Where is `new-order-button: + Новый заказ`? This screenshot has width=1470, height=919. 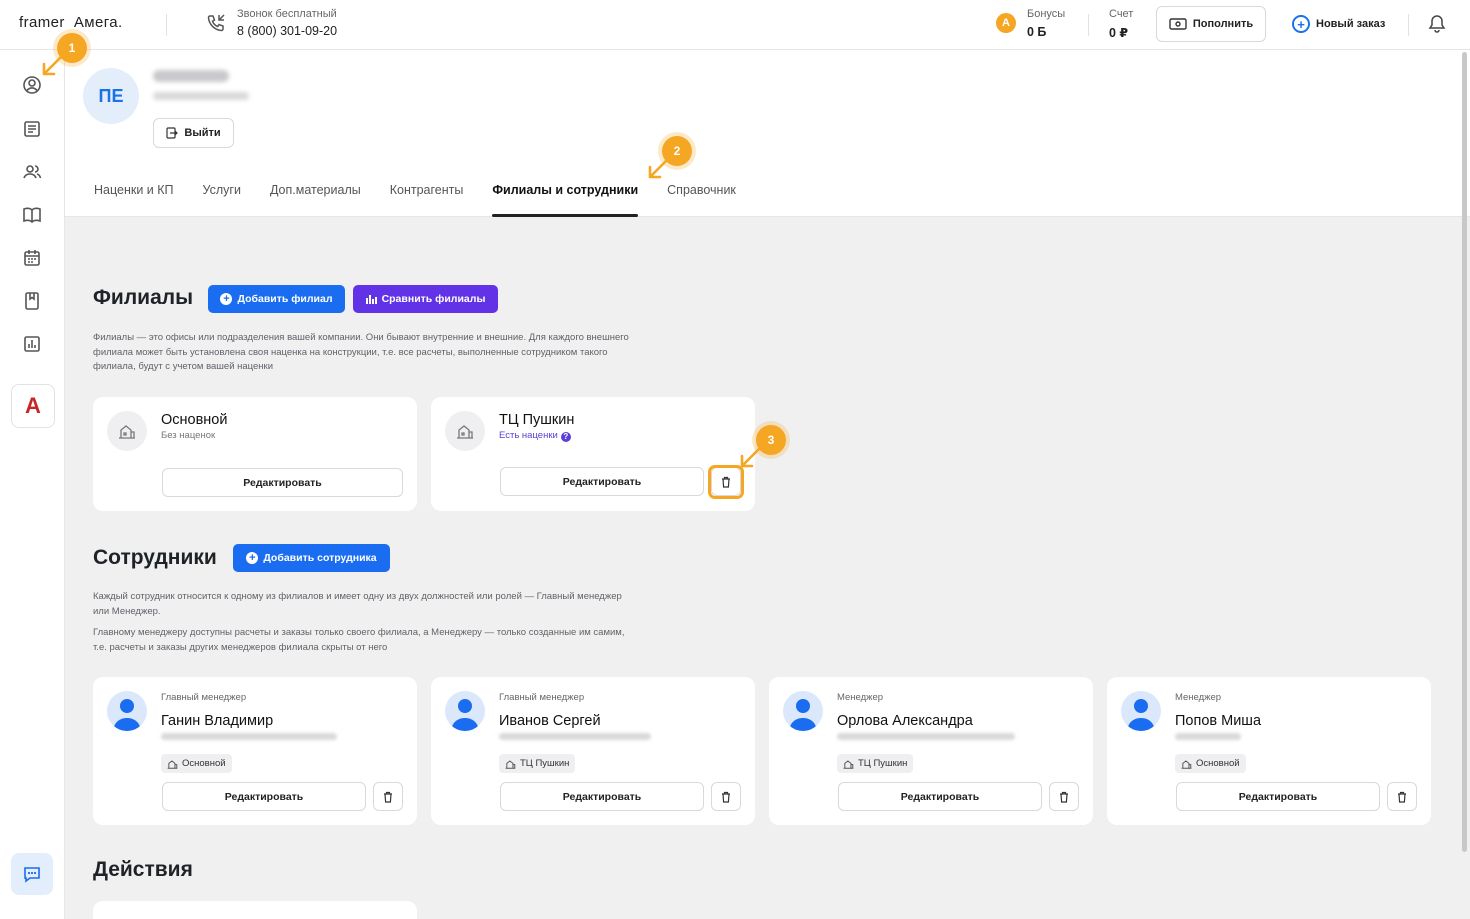 new-order-button: + Новый заказ is located at coordinates (1338, 24).